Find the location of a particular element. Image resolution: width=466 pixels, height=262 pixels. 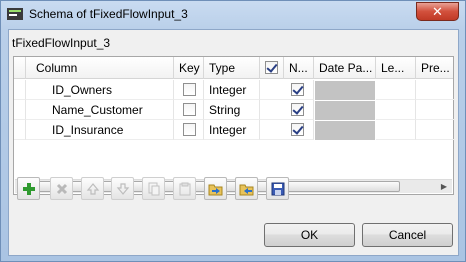

export-schema-button is located at coordinates (246, 188).